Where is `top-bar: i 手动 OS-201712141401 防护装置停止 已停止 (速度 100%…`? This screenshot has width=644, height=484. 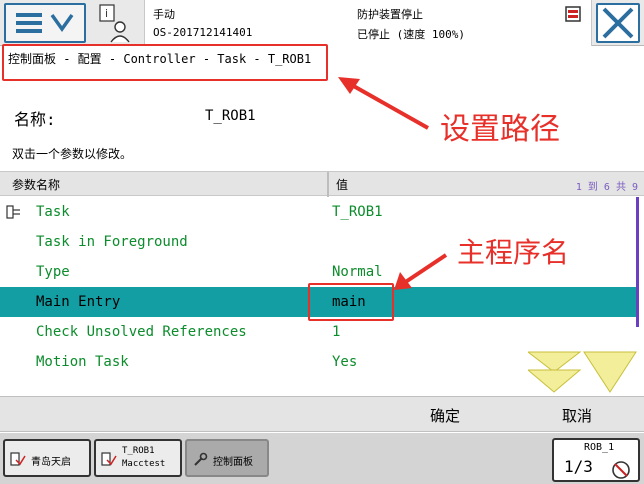
top-bar: i 手动 OS-201712141401 防护装置停止 已停止 (速度 100%… is located at coordinates (322, 23).